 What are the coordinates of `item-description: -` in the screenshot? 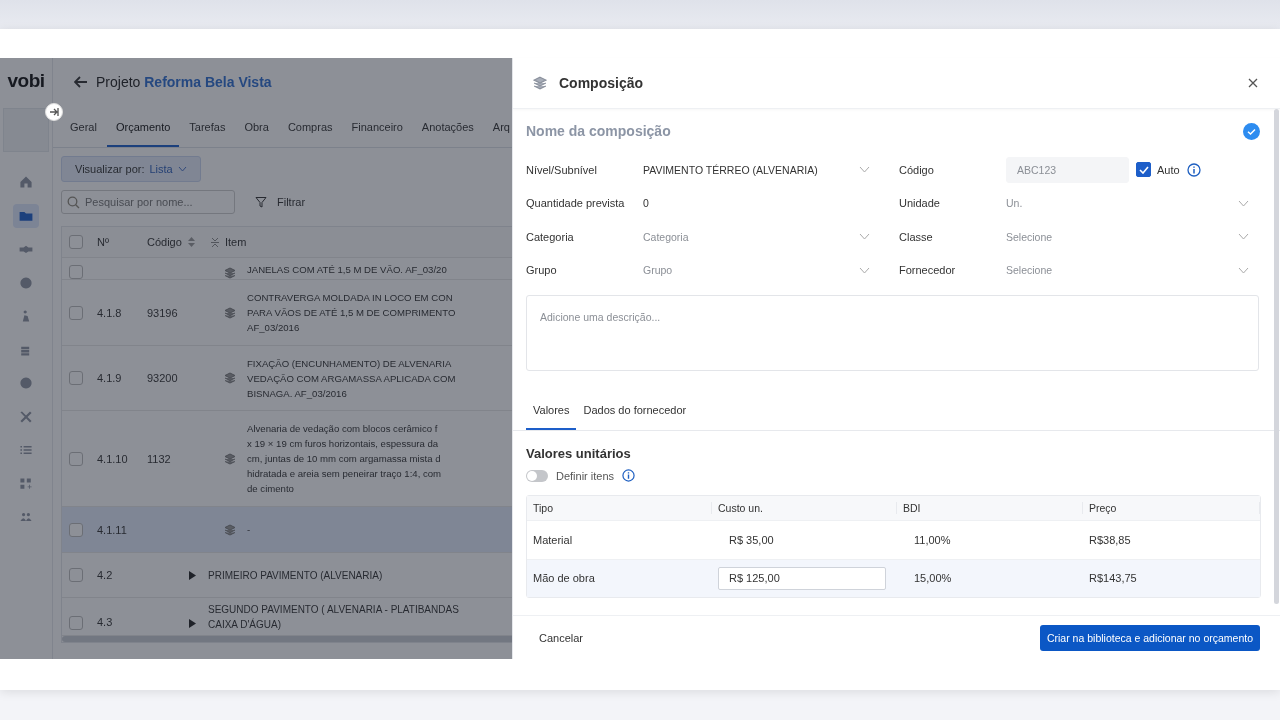 It's located at (249, 530).